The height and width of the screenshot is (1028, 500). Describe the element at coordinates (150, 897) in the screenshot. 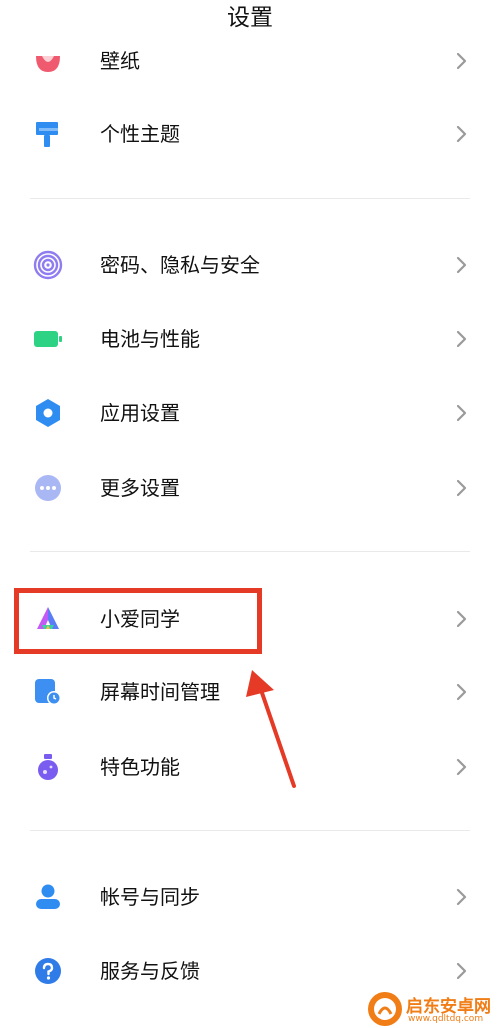

I see `settings-item-label: 帐号与同步` at that location.